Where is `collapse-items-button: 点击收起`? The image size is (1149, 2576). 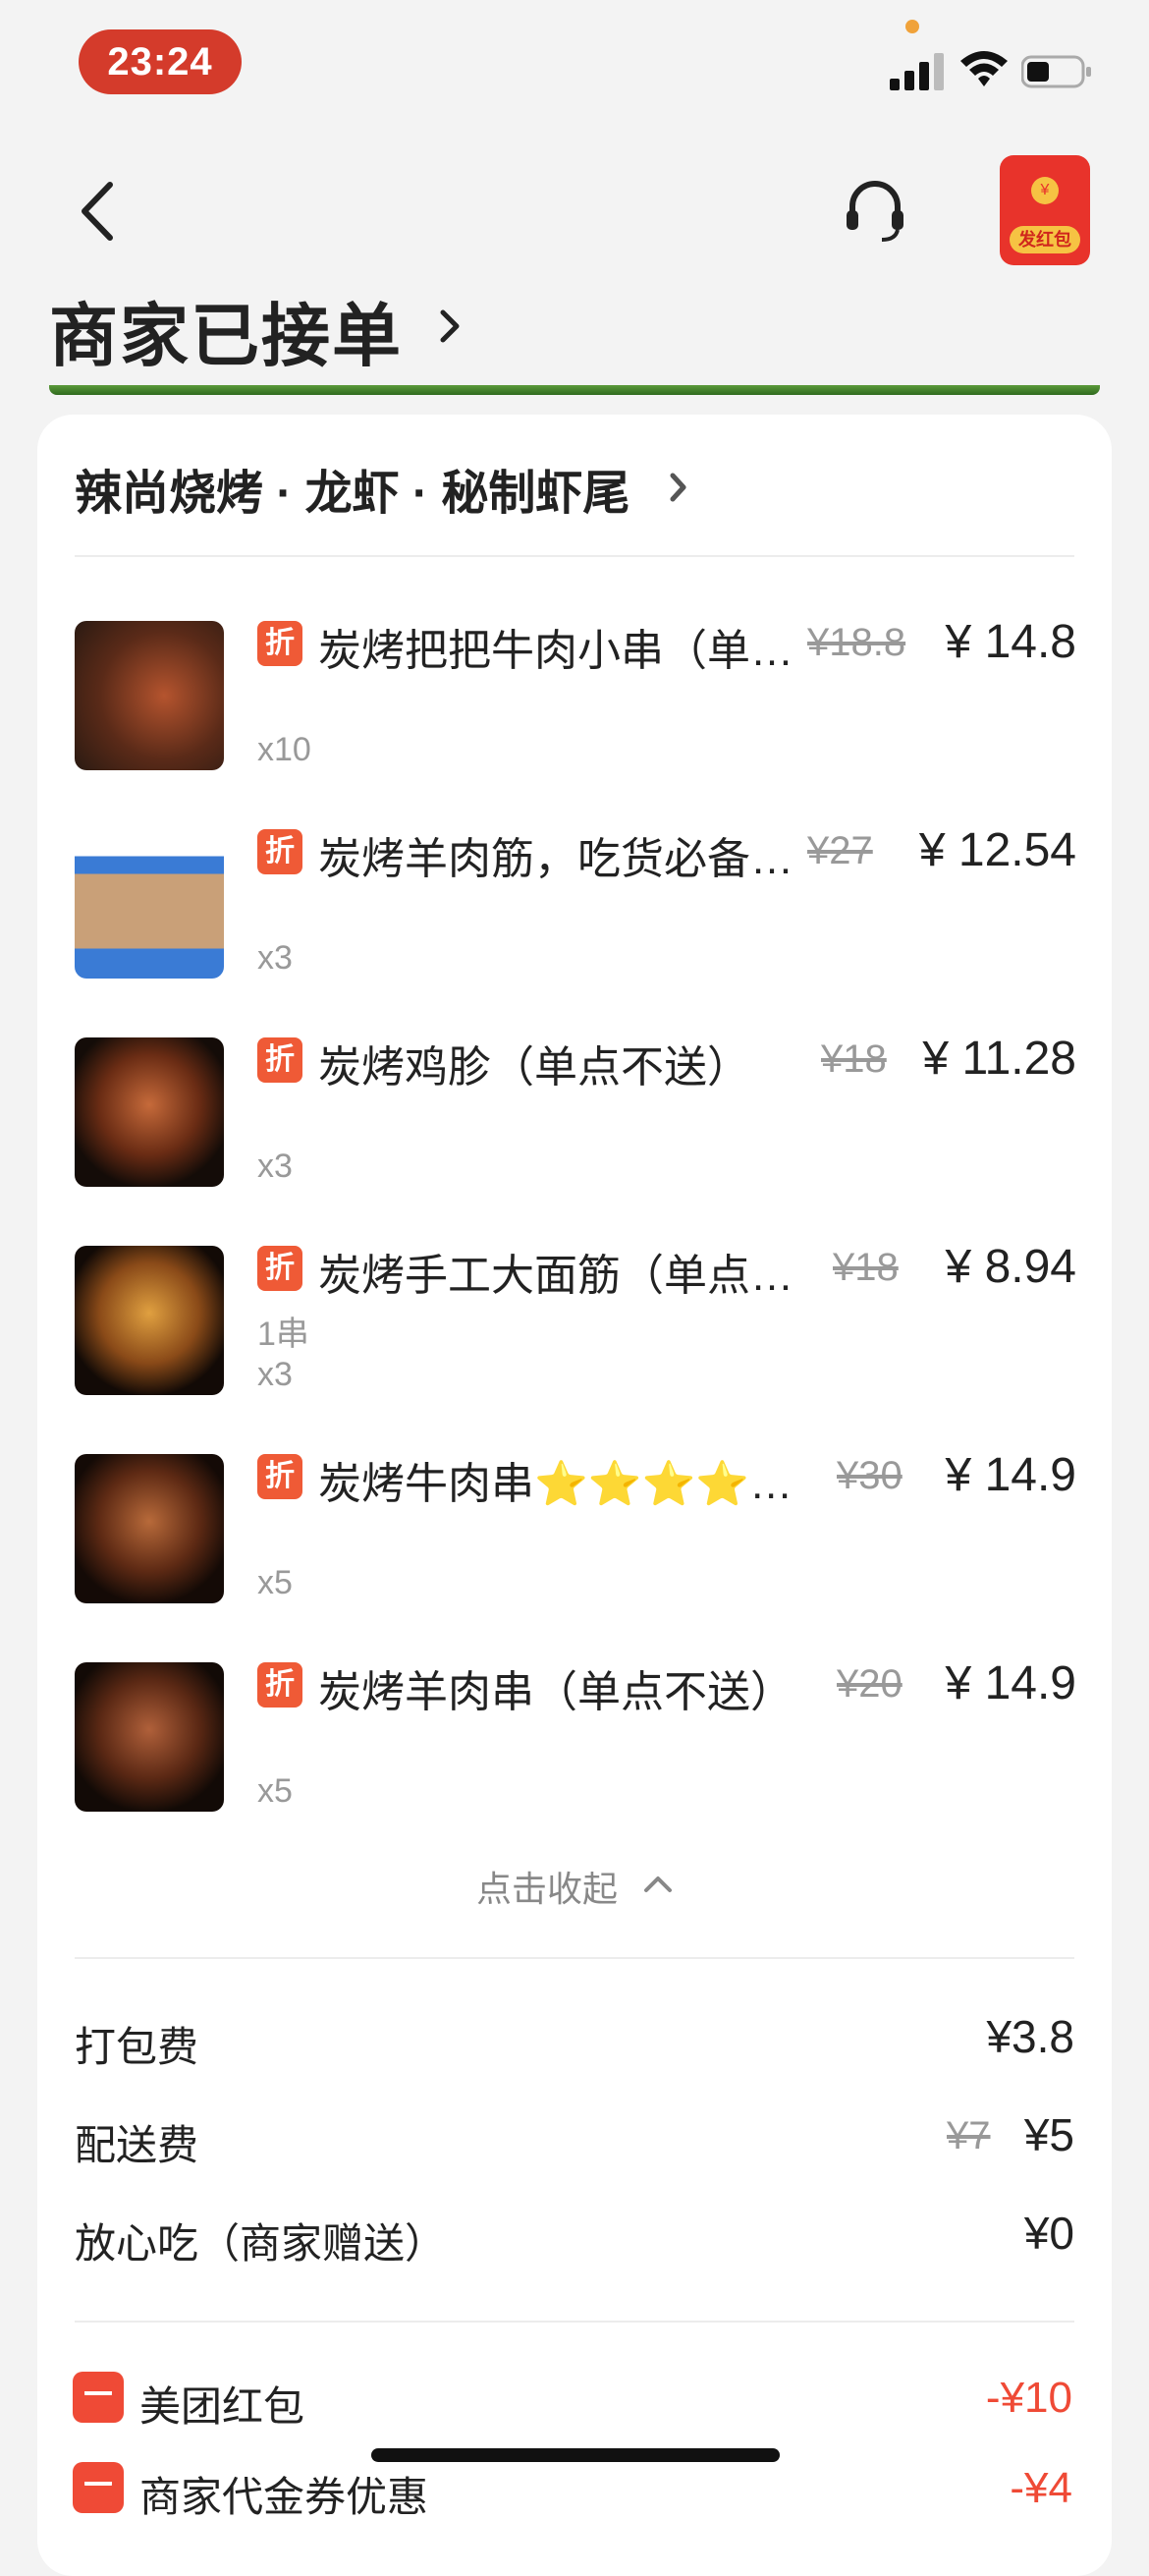 collapse-items-button: 点击收起 is located at coordinates (547, 1886).